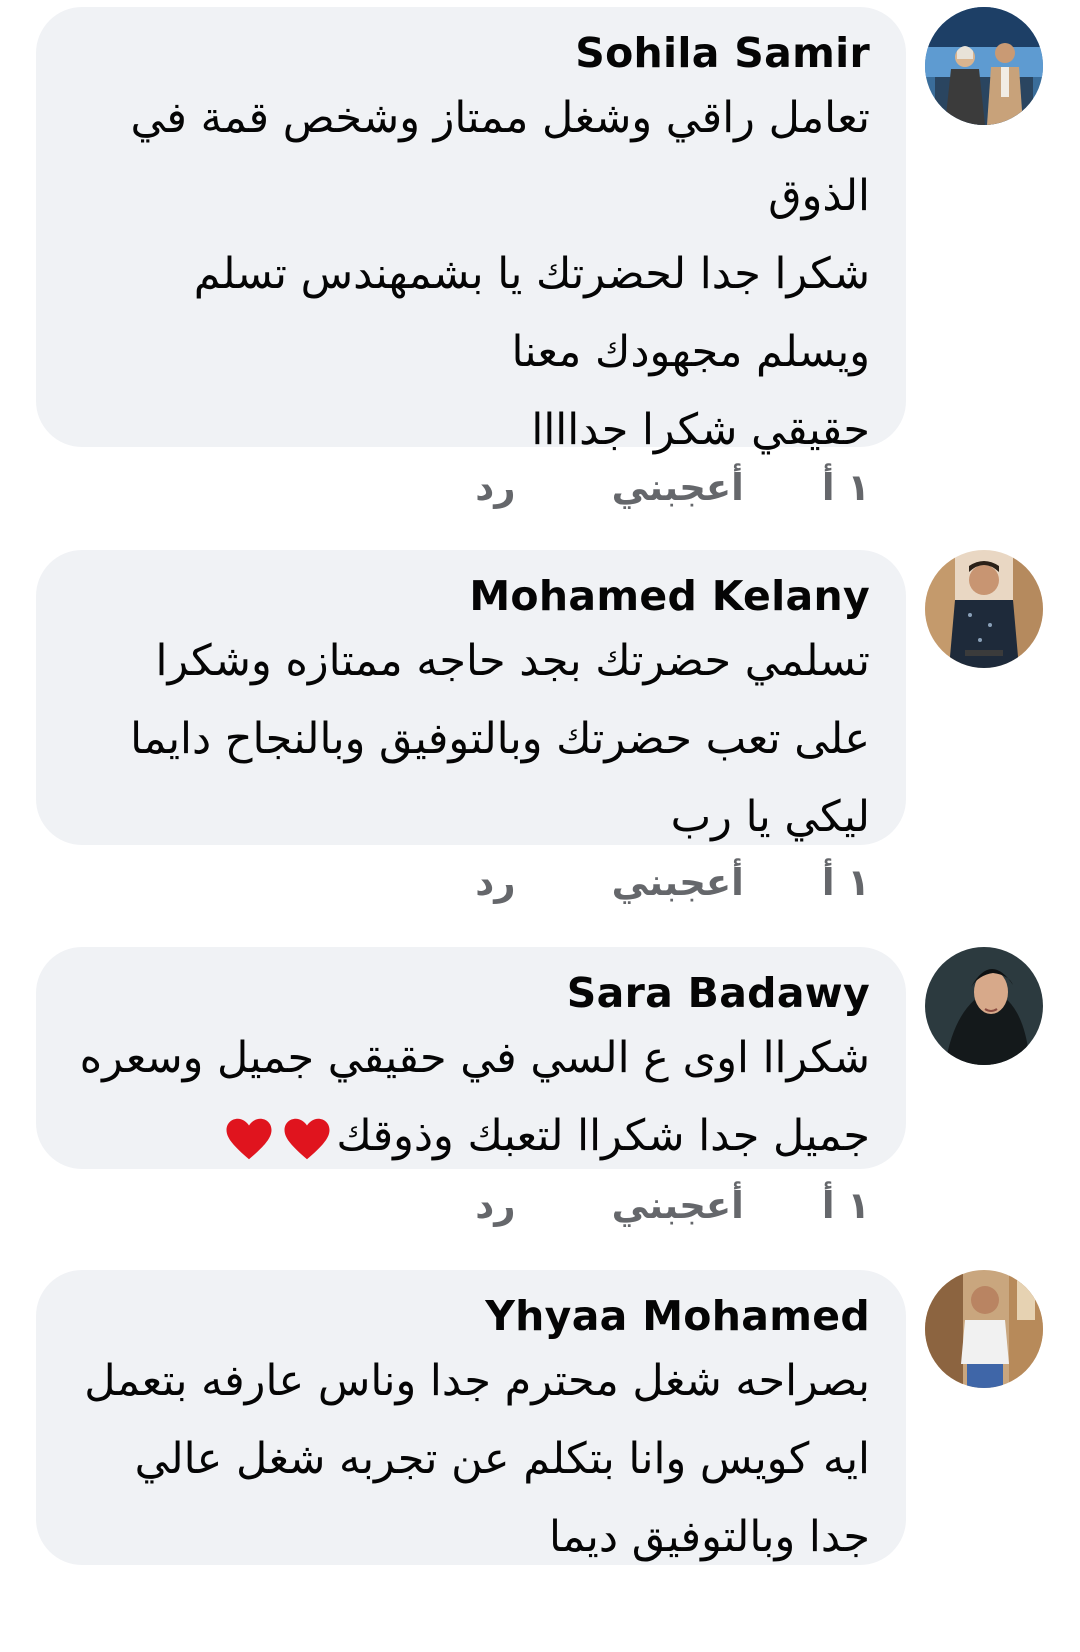 The width and height of the screenshot is (1080, 1652). What do you see at coordinates (474, 1058) in the screenshot?
I see `comment-text-line: شكراا اوى ع السي في حقيقي جميل وسعره` at bounding box center [474, 1058].